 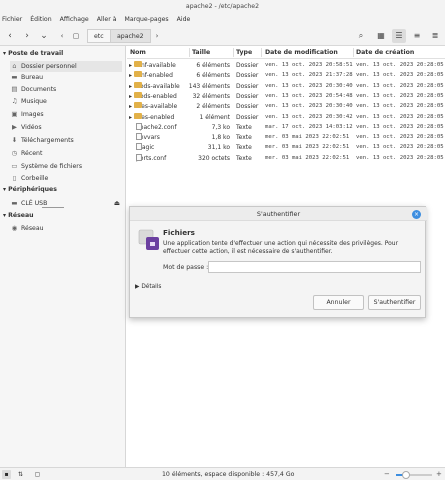 I want to click on app-name: Fichiers, so click(x=179, y=232).